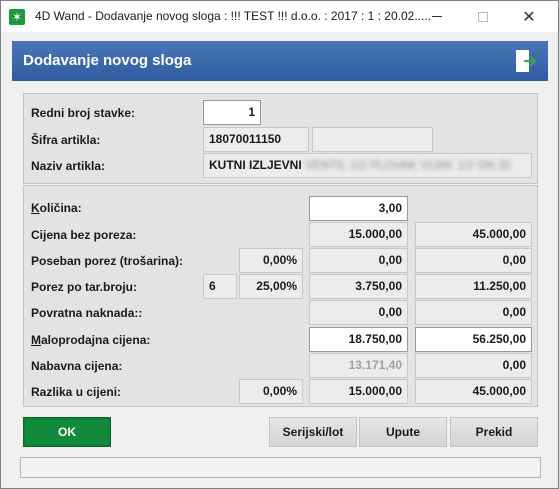  I want to click on naziv-value-blurred: VENTIL 1/2 PLOVAK VIJAK 1/2 DN 20, so click(408, 165).